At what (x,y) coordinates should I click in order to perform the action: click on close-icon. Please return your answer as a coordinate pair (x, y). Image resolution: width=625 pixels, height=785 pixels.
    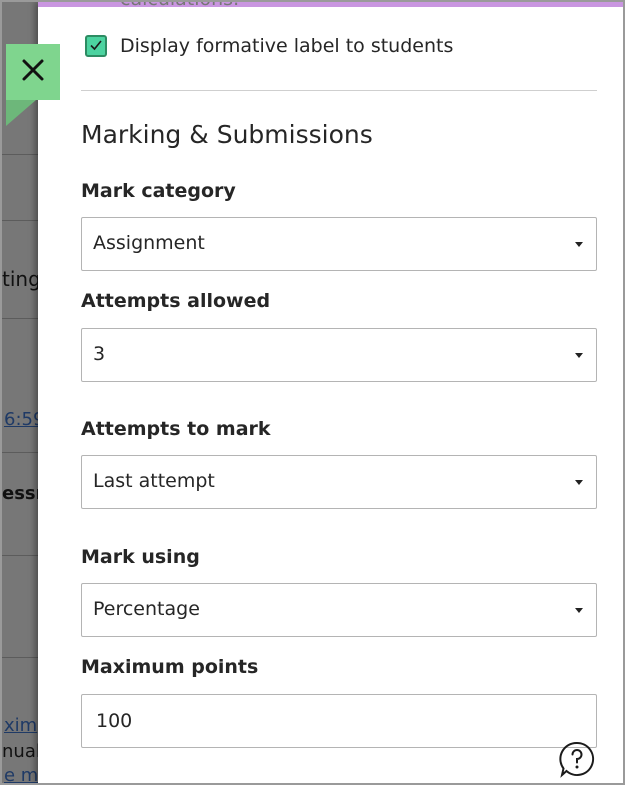
    Looking at the image, I should click on (33, 72).